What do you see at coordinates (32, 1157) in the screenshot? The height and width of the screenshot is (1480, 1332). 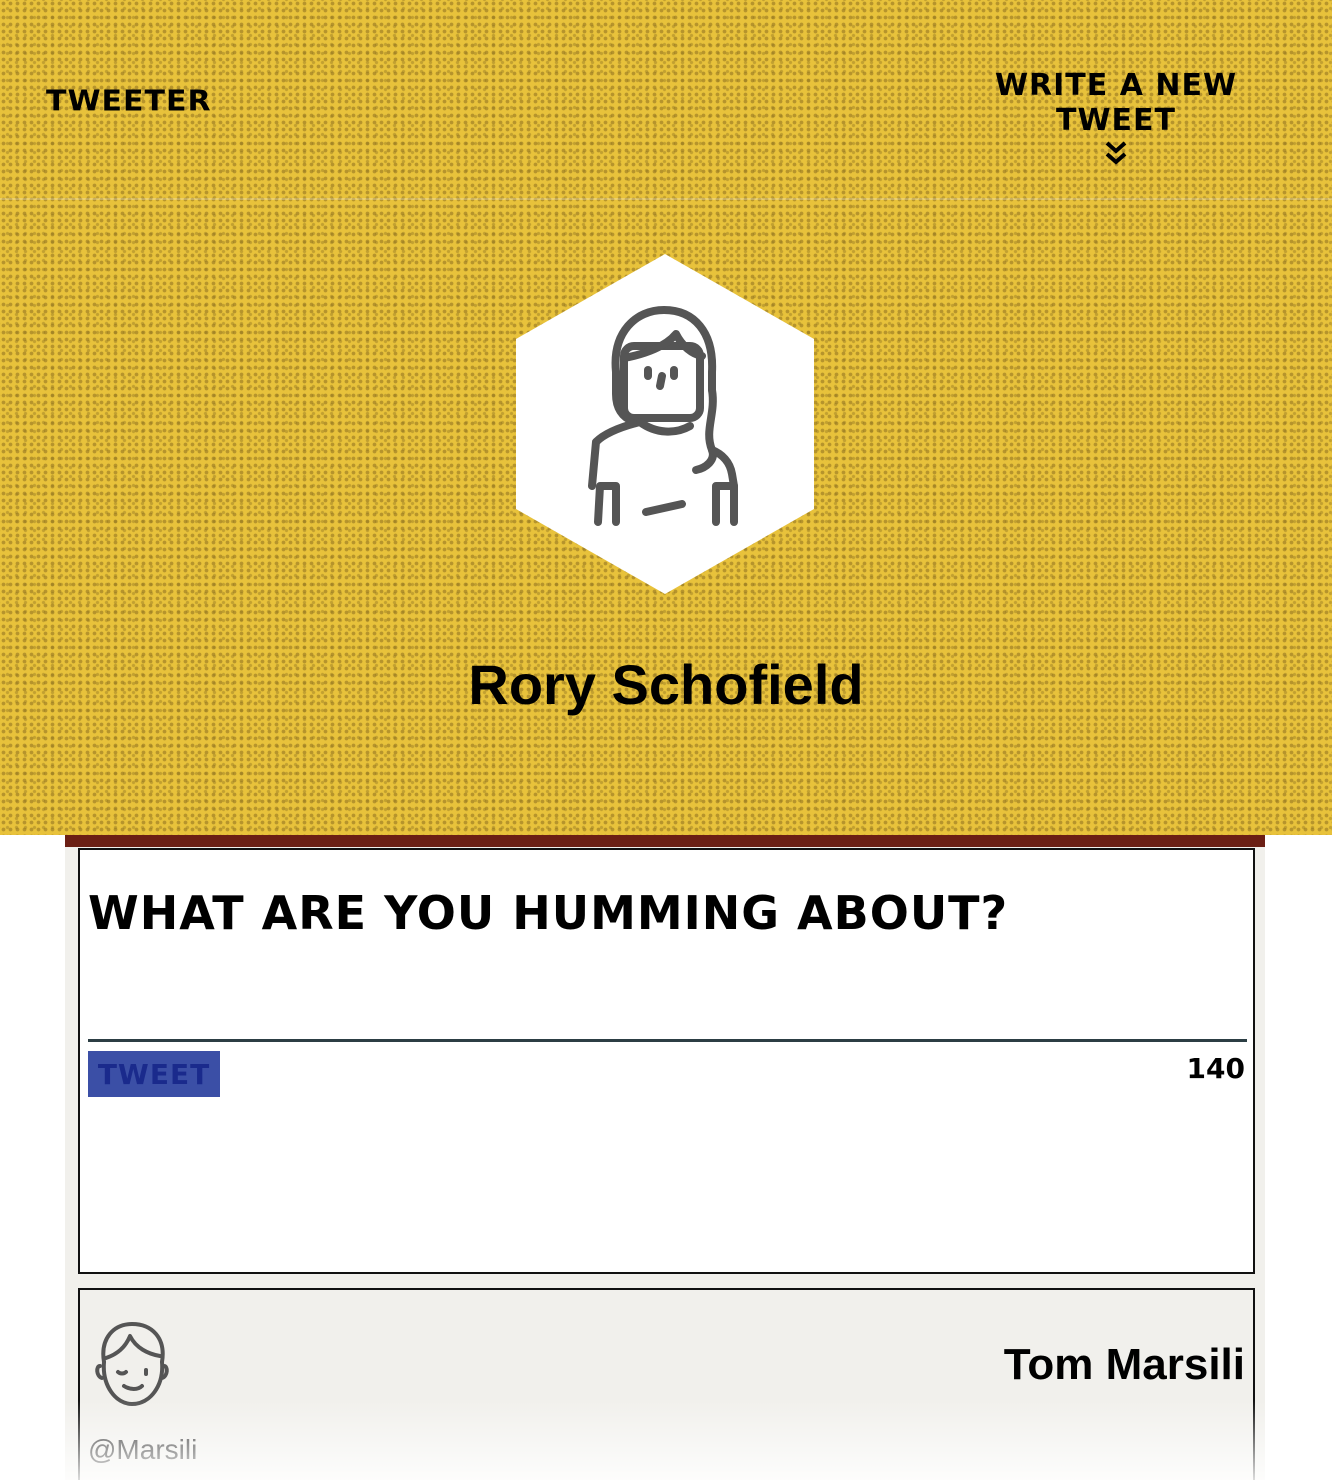 I see `page-margin-left` at bounding box center [32, 1157].